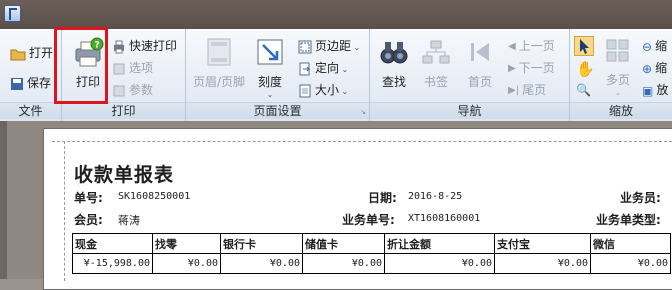 The width and height of the screenshot is (672, 290). What do you see at coordinates (329, 47) in the screenshot?
I see `margins-button: 页边距 ⌄` at bounding box center [329, 47].